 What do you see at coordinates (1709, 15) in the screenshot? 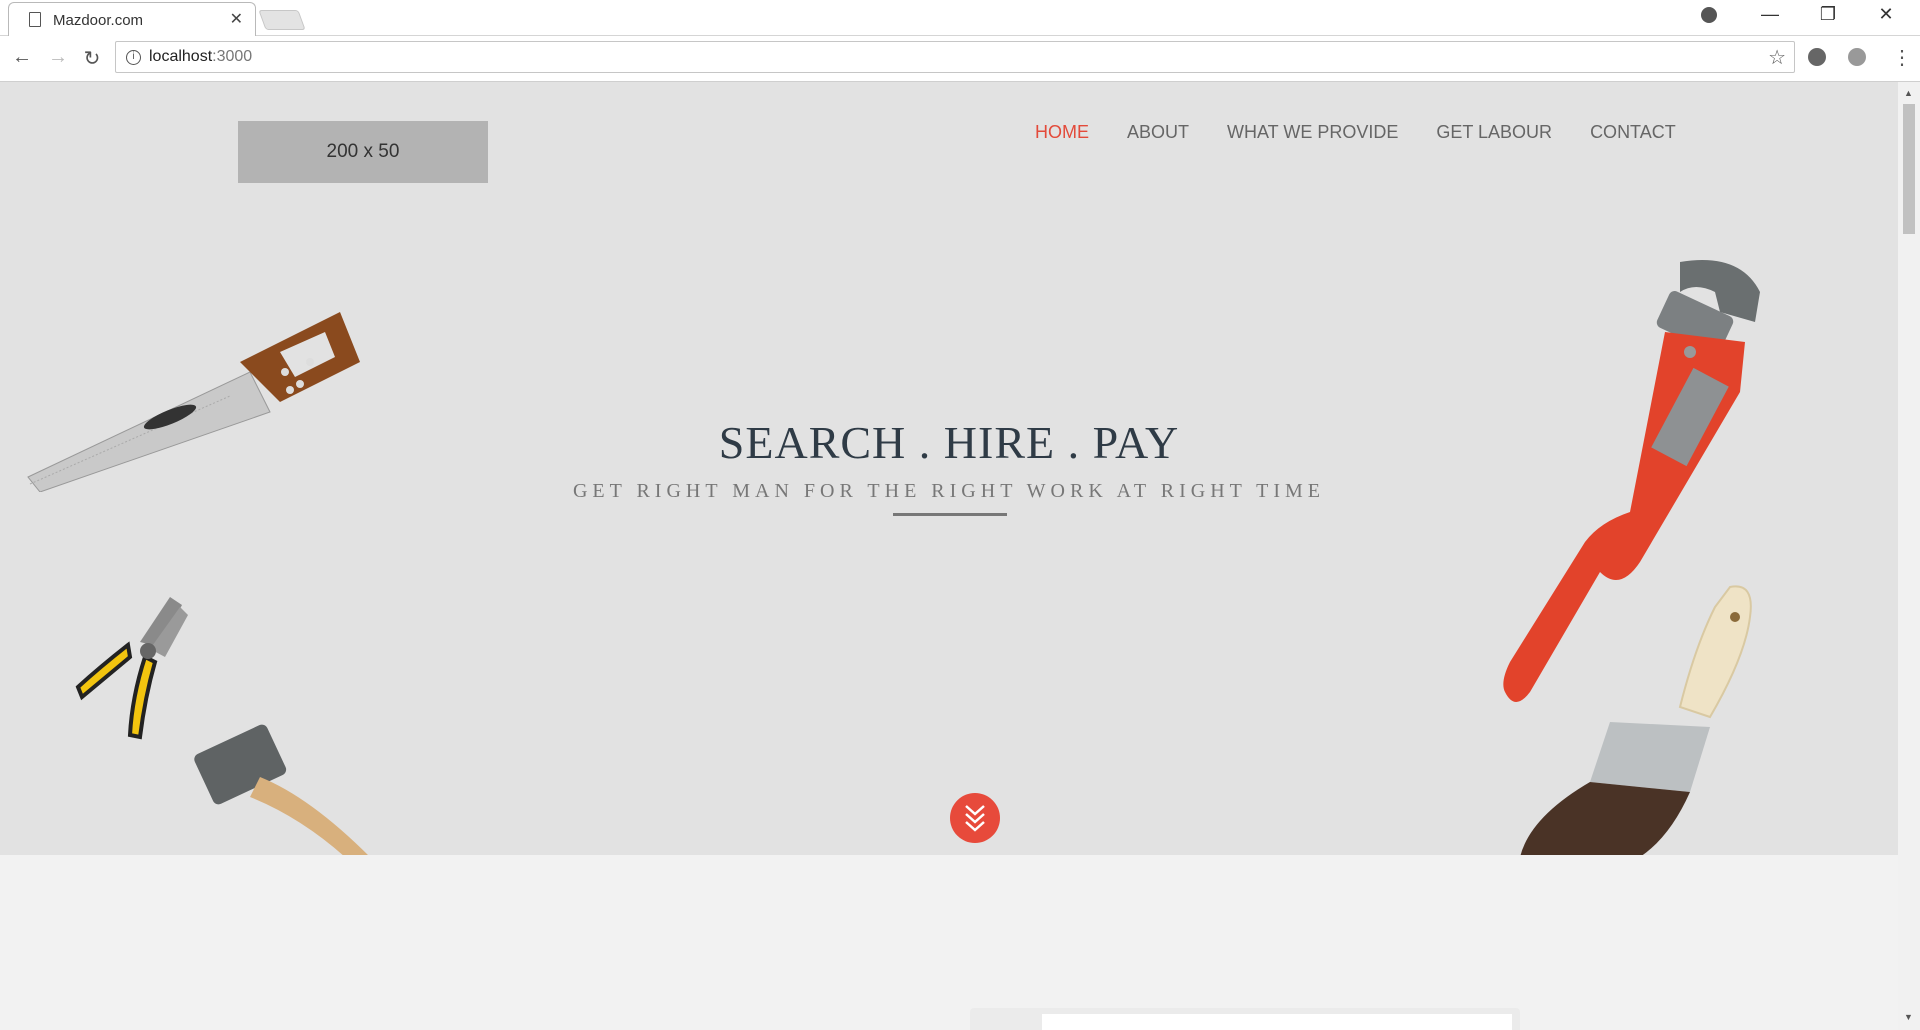
I see `profile-icon` at bounding box center [1709, 15].